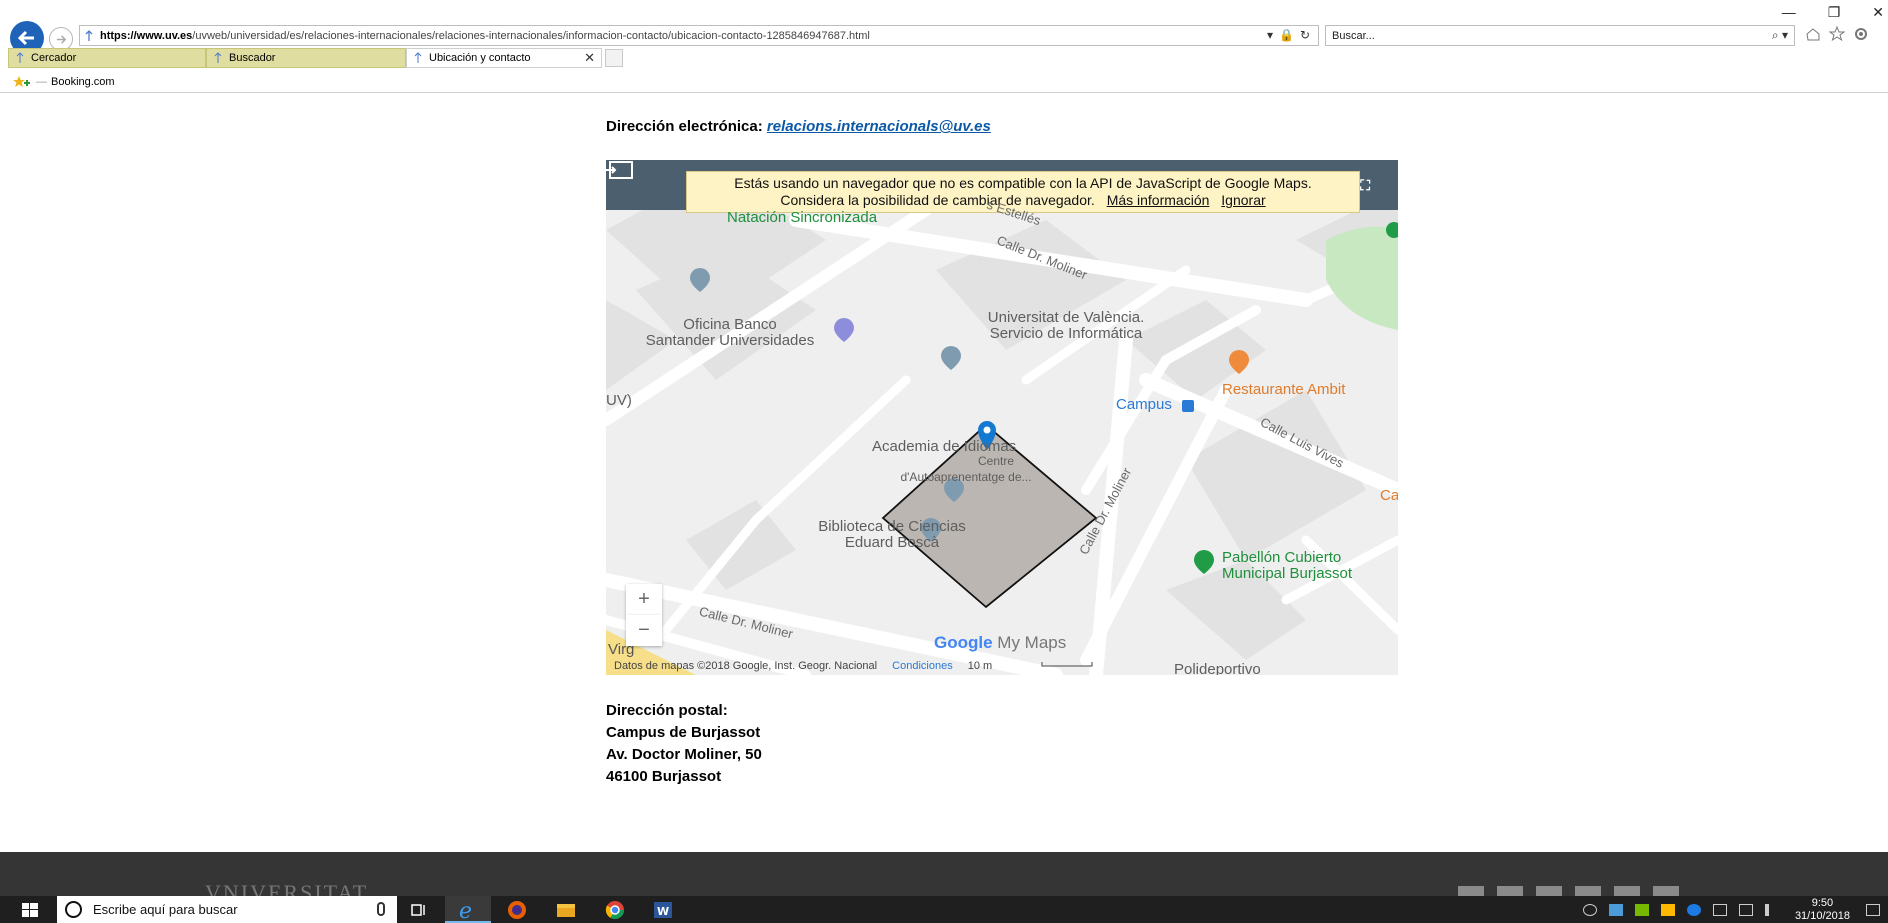 The width and height of the screenshot is (1888, 923). Describe the element at coordinates (922, 666) in the screenshot. I see `map-conditions-link: Condiciones` at that location.